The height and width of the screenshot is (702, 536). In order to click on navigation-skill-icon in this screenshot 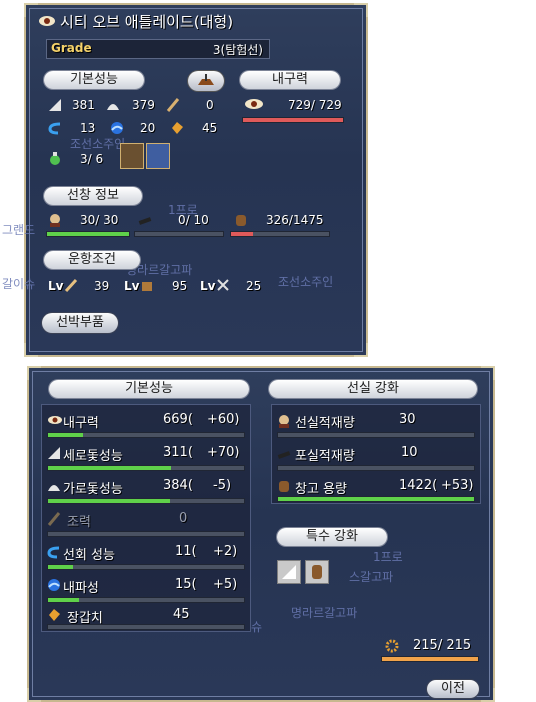, I will do `click(71, 285)`.